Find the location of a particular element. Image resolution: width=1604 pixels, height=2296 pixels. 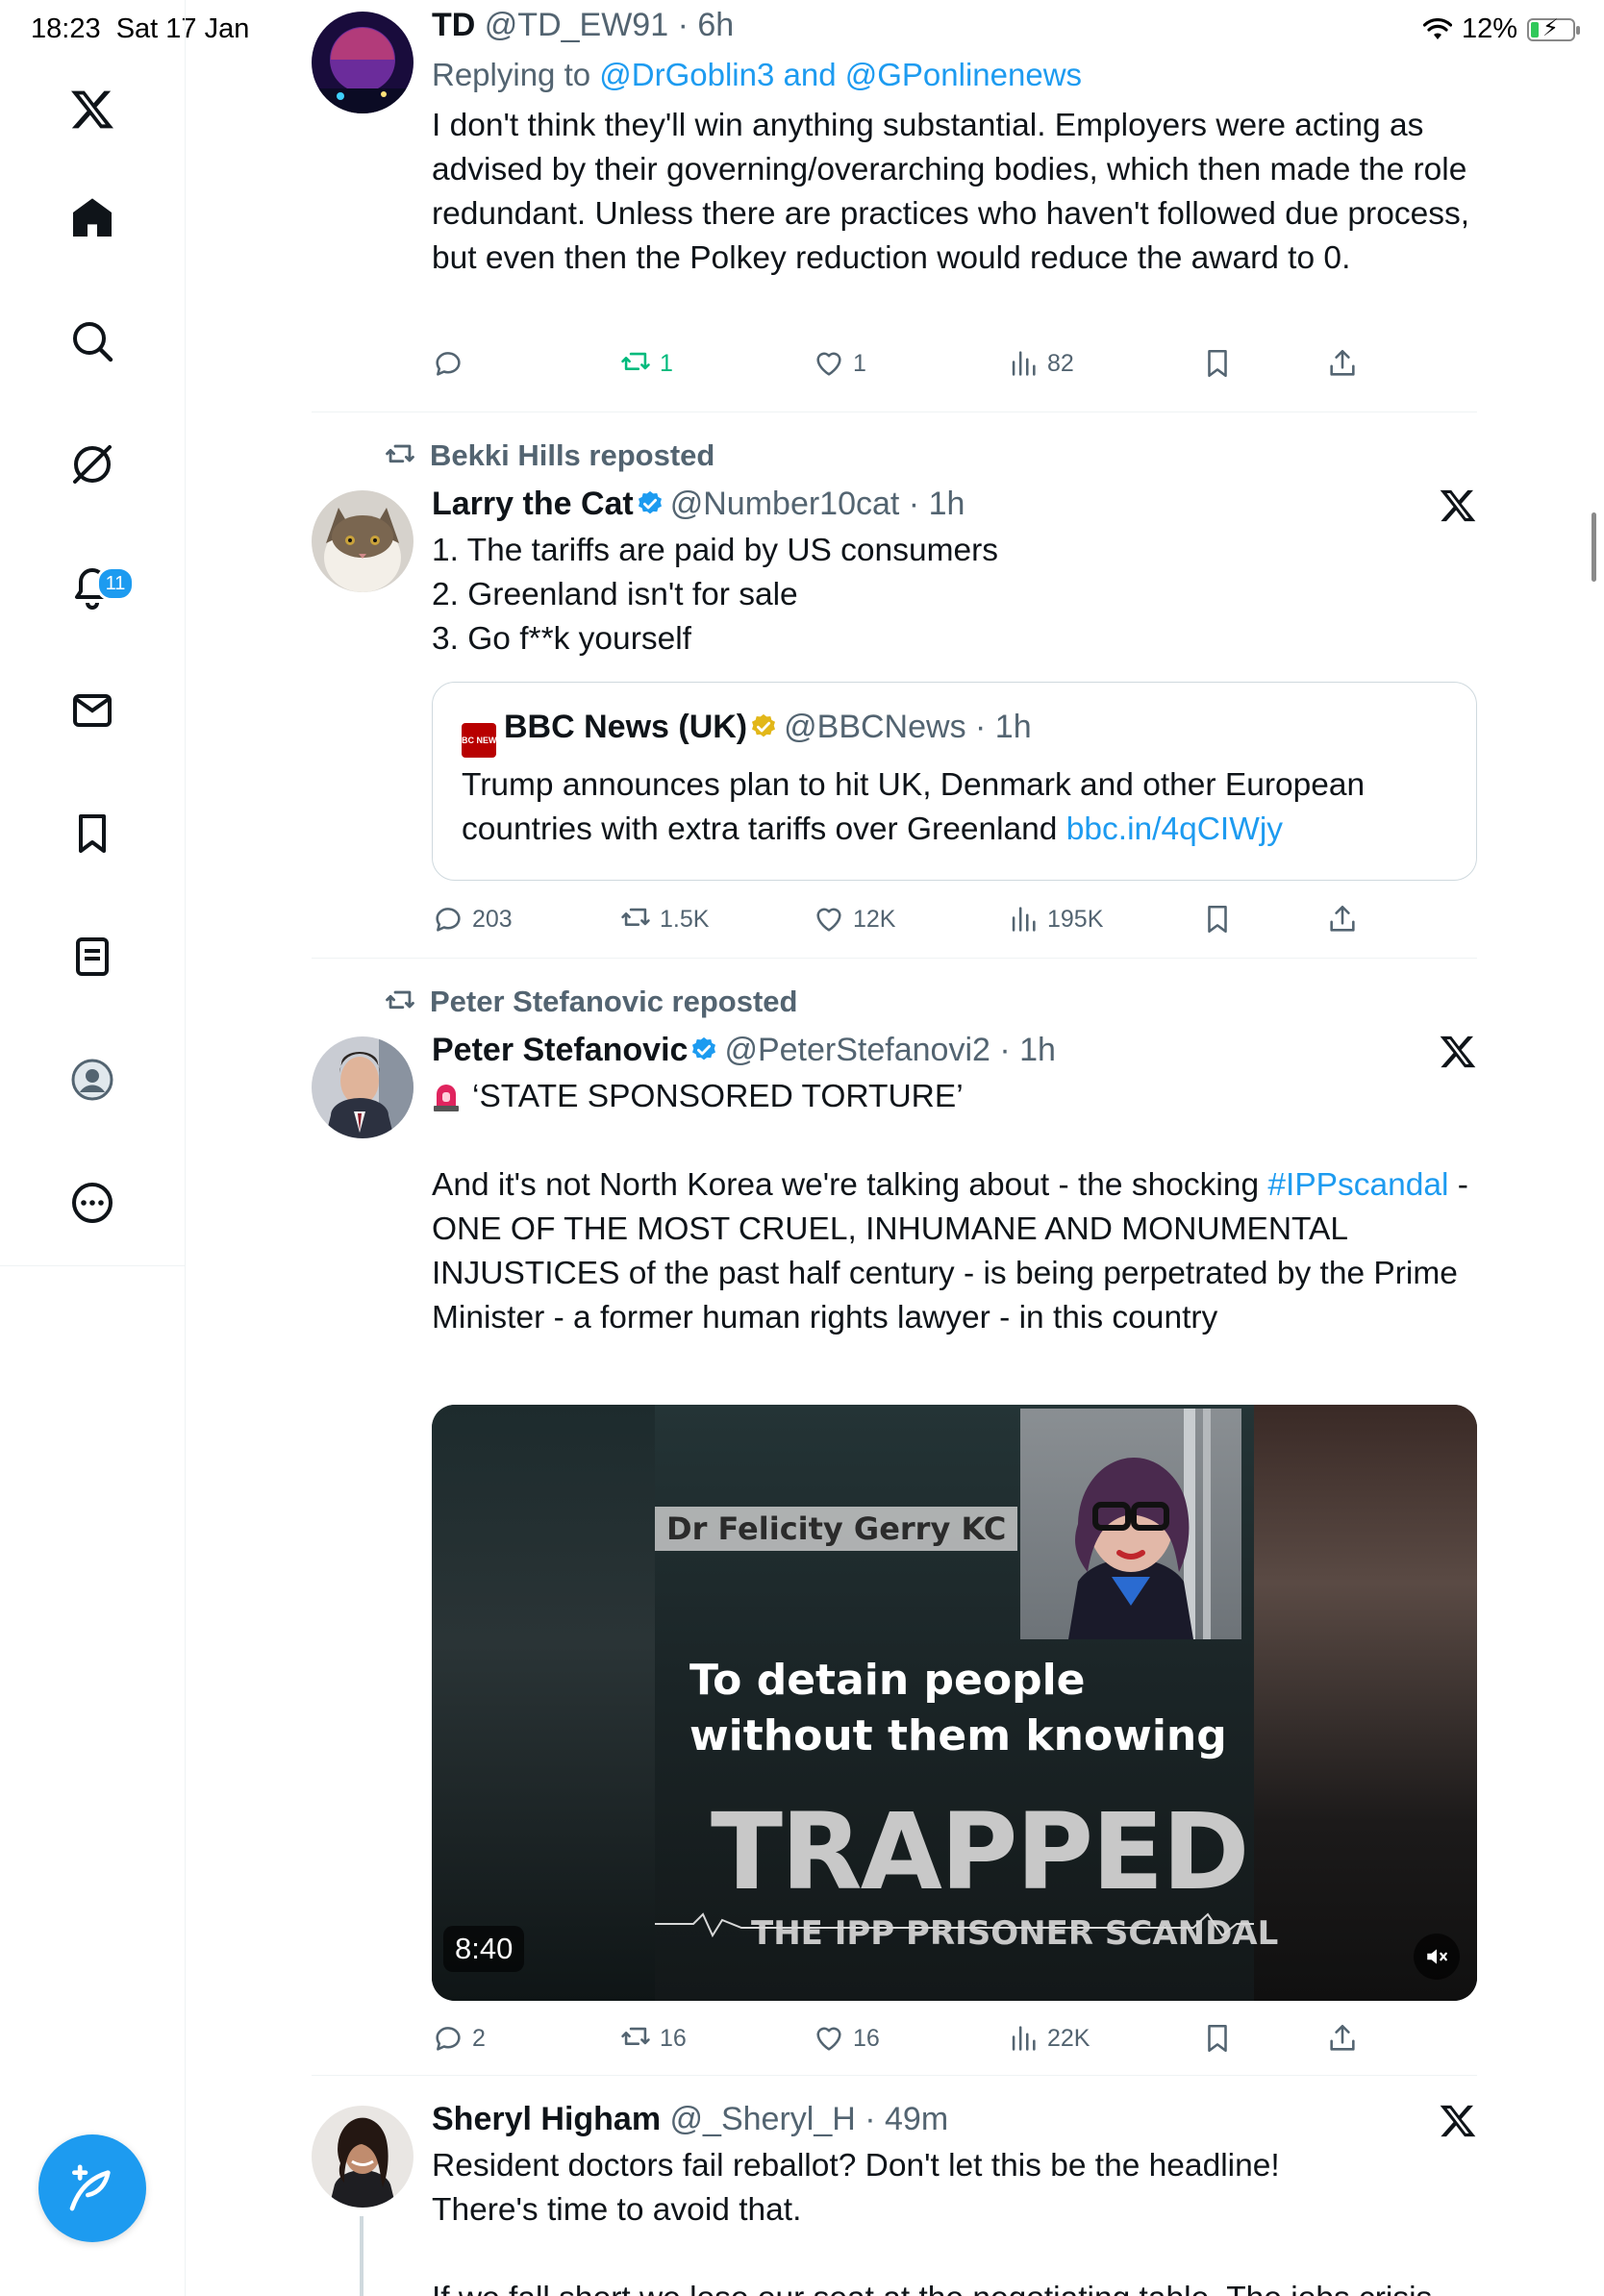

repost-indicator: Bekki Hills reposted is located at coordinates (549, 456).